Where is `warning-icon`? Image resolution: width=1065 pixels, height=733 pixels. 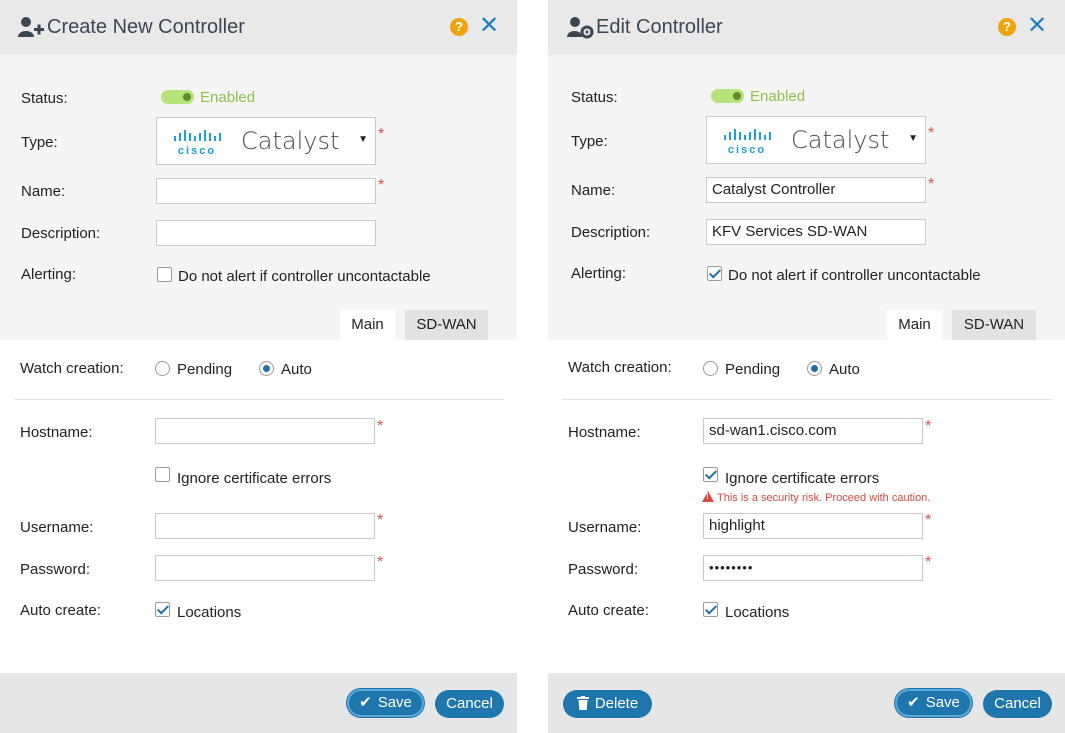 warning-icon is located at coordinates (708, 496).